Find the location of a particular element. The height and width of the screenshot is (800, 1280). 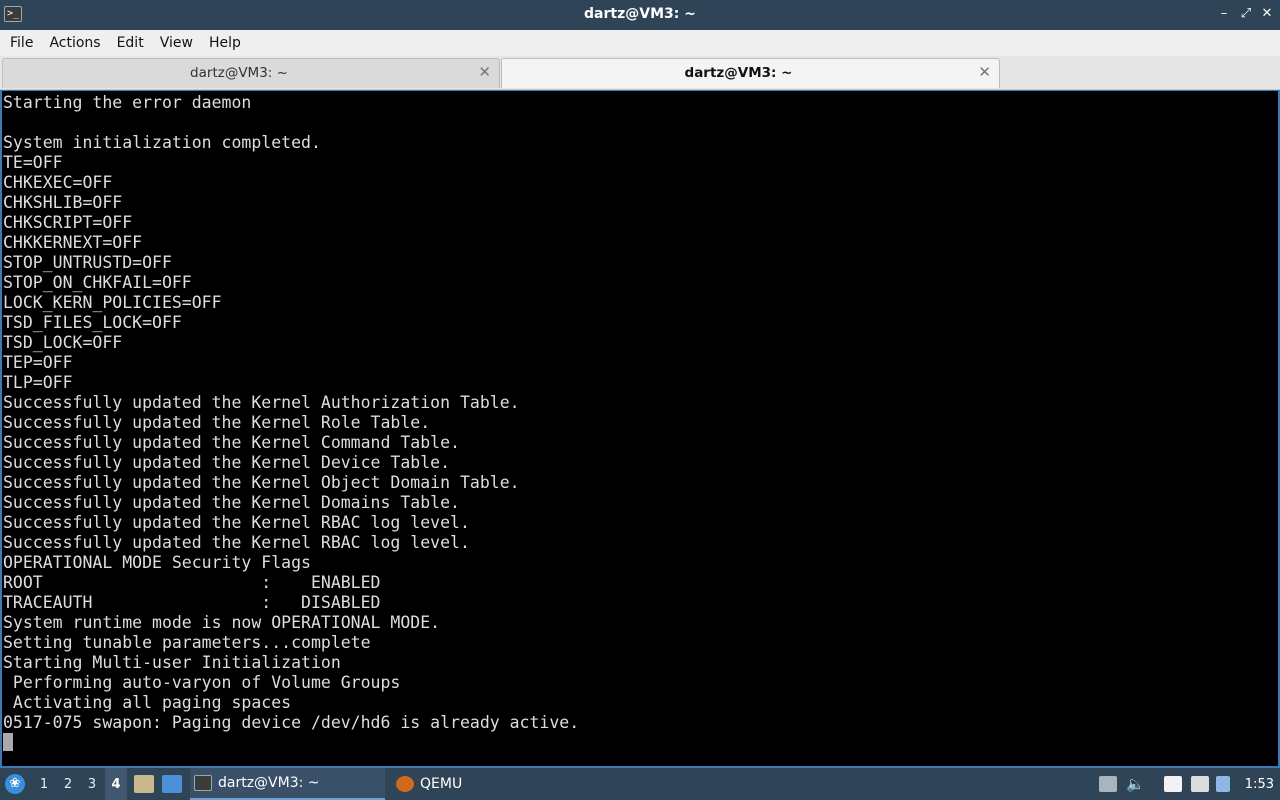

start-menu-button: ❀ is located at coordinates (16, 784).